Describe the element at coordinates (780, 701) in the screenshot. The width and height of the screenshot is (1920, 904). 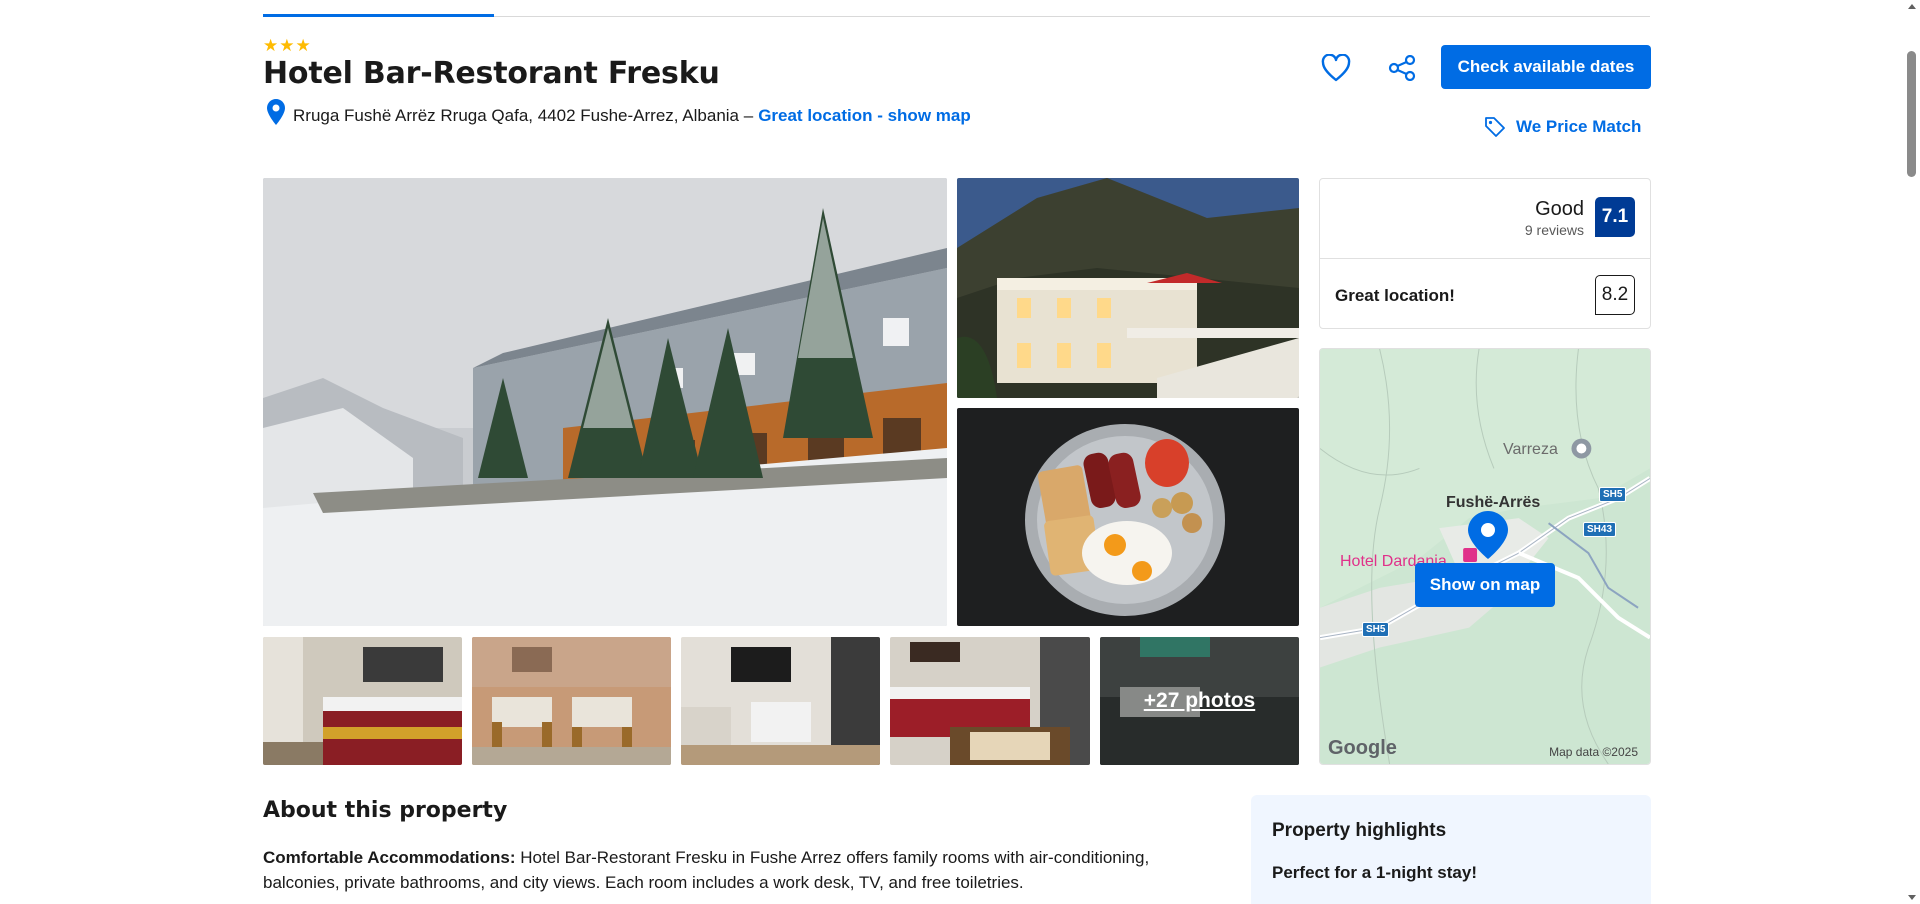
I see `thumbnail-room-desk` at that location.